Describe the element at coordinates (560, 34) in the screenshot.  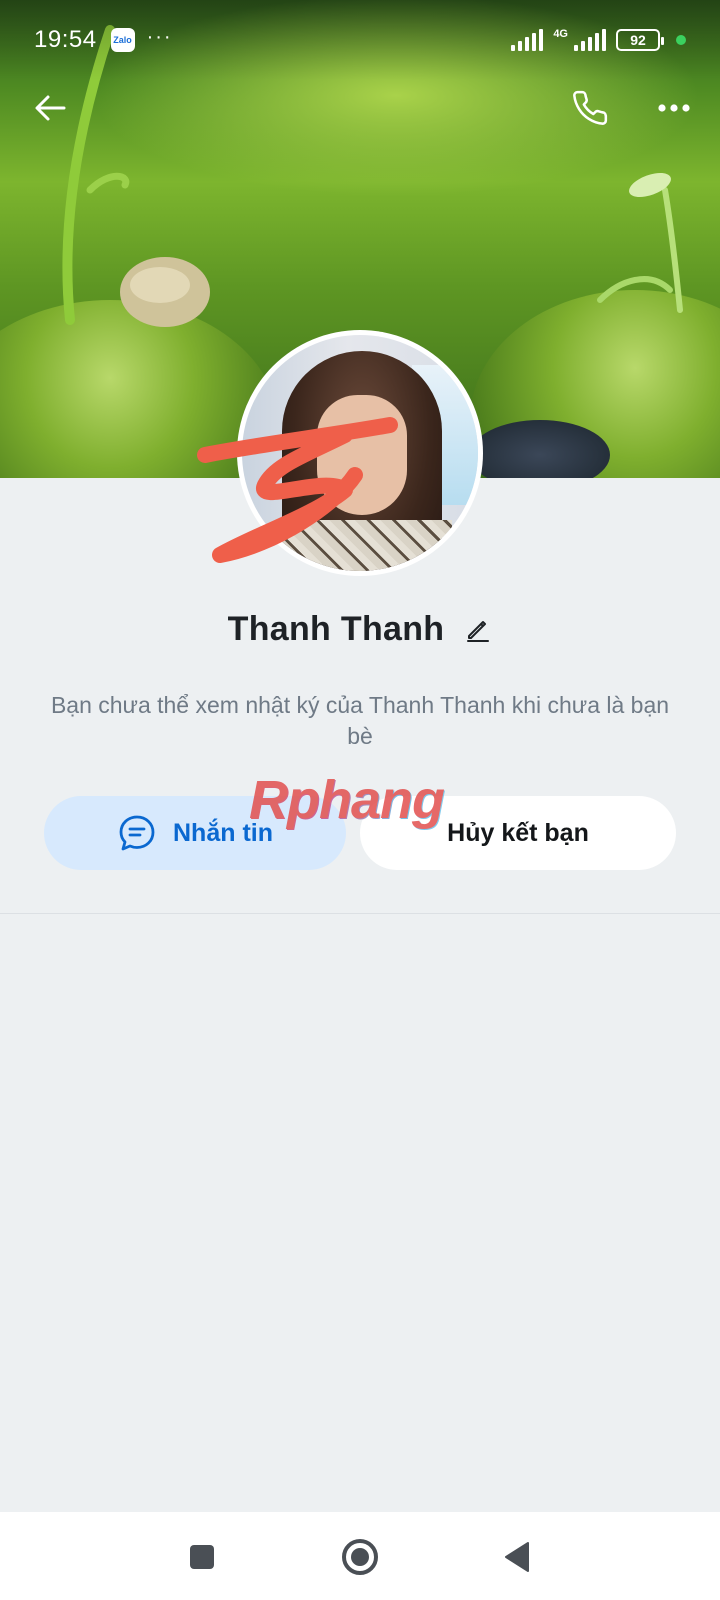
I see `network-type: 4G` at that location.